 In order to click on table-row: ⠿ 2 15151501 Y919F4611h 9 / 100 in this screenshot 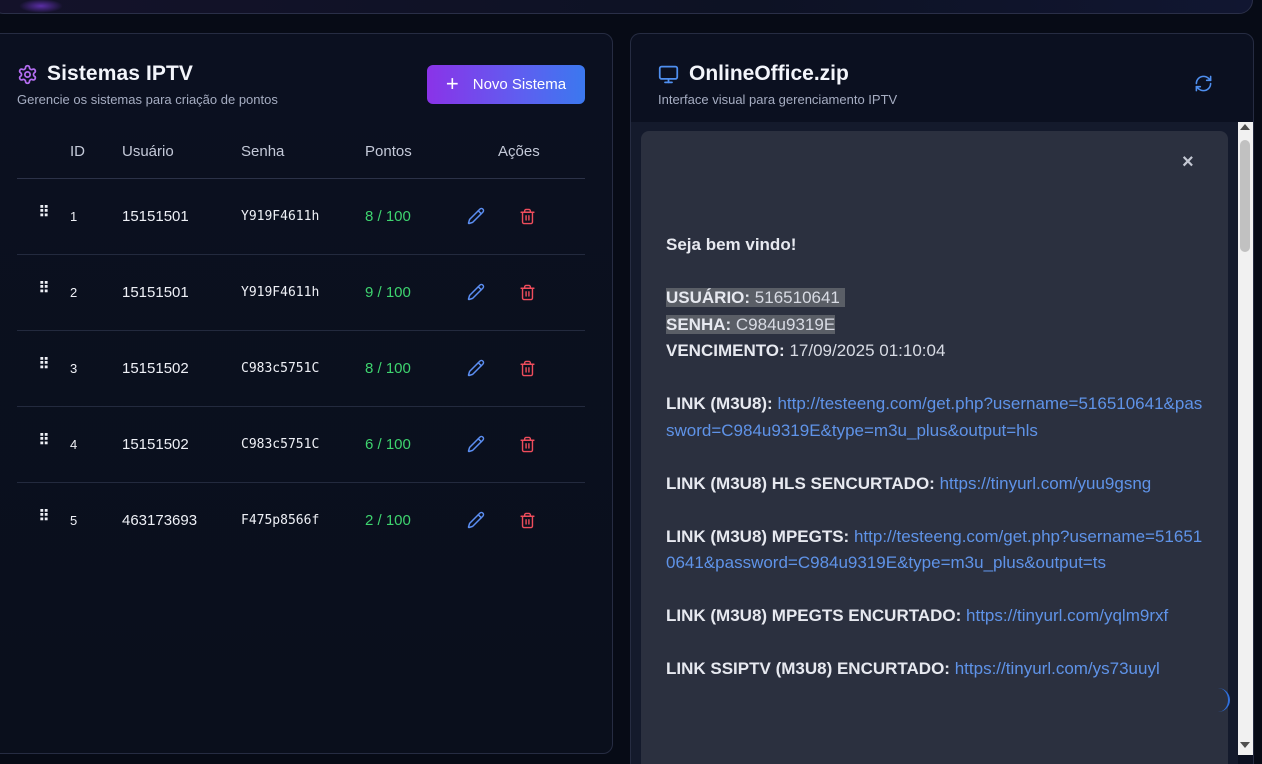, I will do `click(301, 292)`.